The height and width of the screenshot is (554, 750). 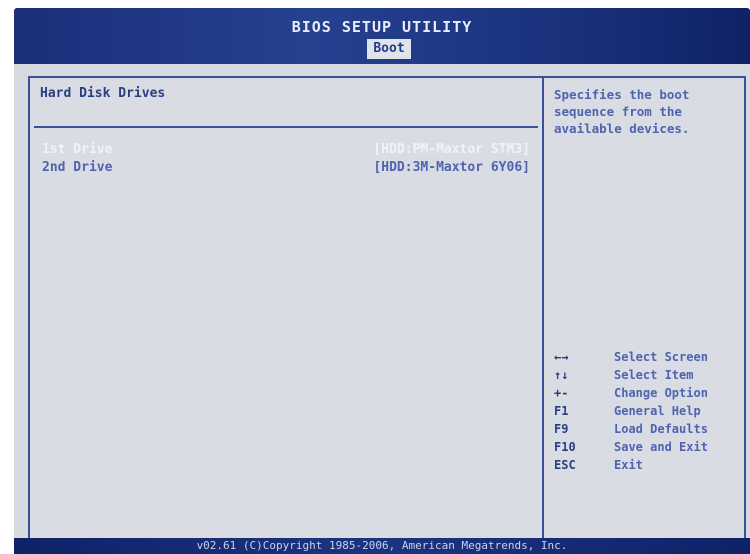 What do you see at coordinates (451, 149) in the screenshot?
I see `drive-value: [HDD:PM-Maxtor STM3]` at bounding box center [451, 149].